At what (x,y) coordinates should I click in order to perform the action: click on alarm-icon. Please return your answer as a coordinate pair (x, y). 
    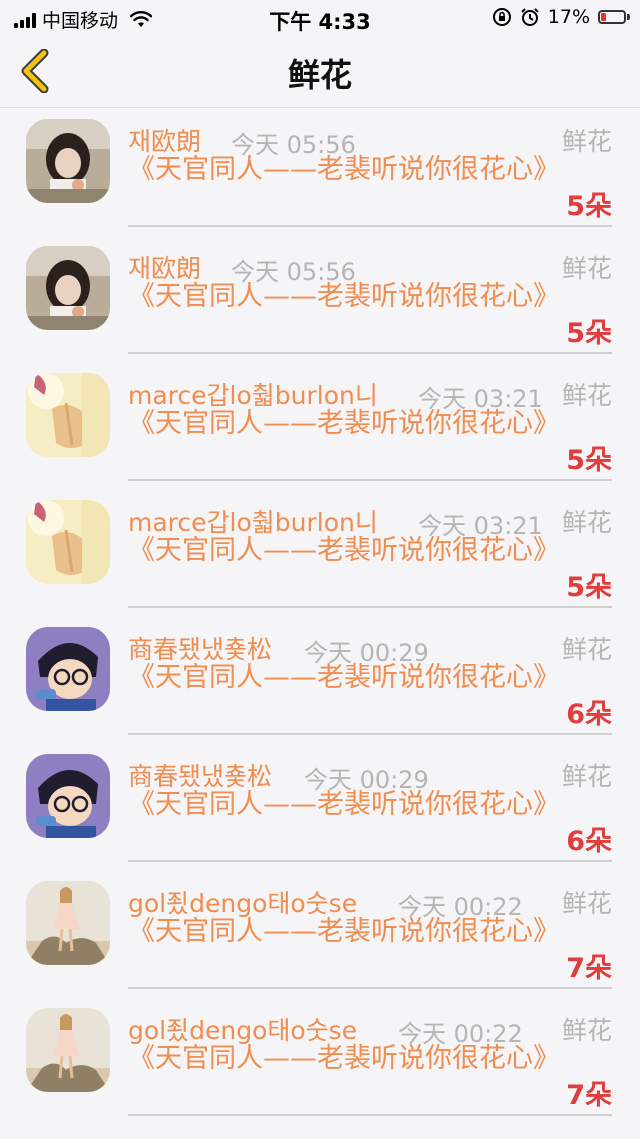
    Looking at the image, I should click on (530, 17).